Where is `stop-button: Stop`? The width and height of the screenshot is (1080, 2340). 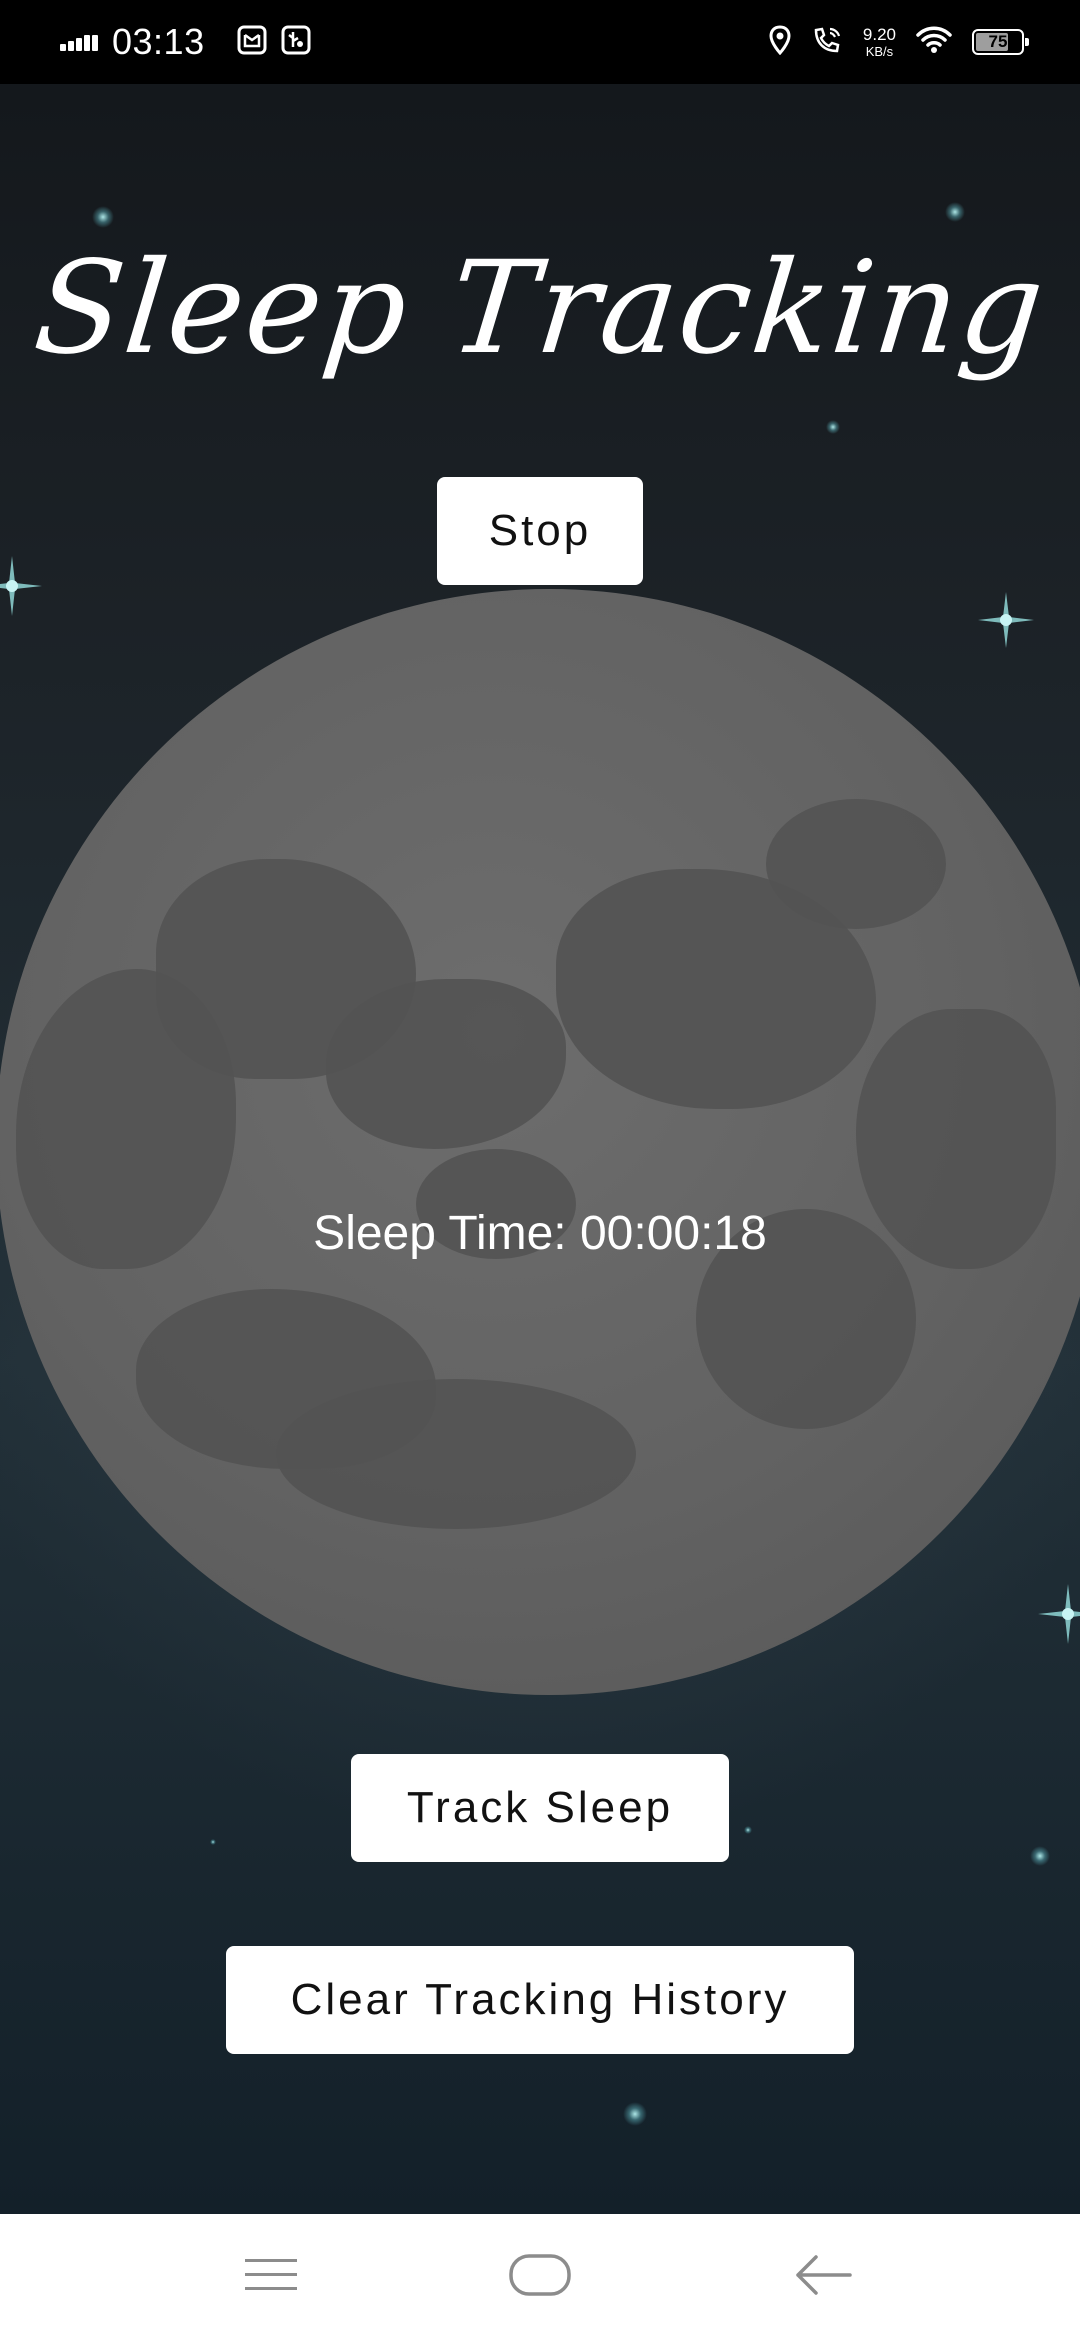
stop-button: Stop is located at coordinates (540, 531).